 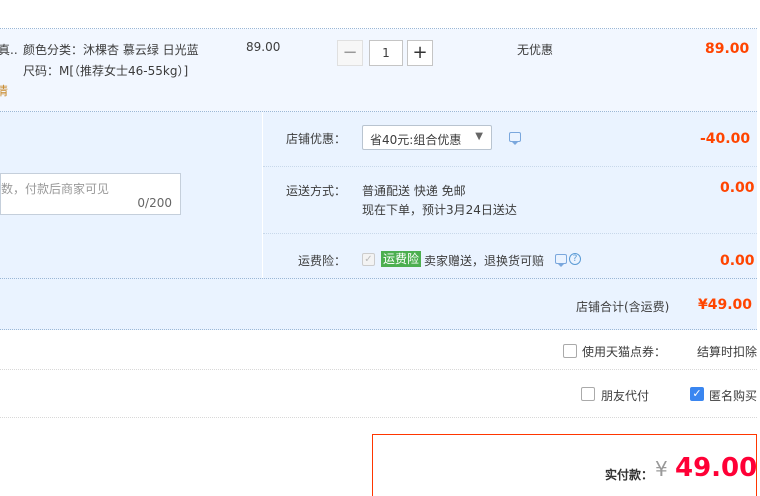 I want to click on shop-discount-select: 省40元:组合优惠 ▼, so click(x=427, y=137).